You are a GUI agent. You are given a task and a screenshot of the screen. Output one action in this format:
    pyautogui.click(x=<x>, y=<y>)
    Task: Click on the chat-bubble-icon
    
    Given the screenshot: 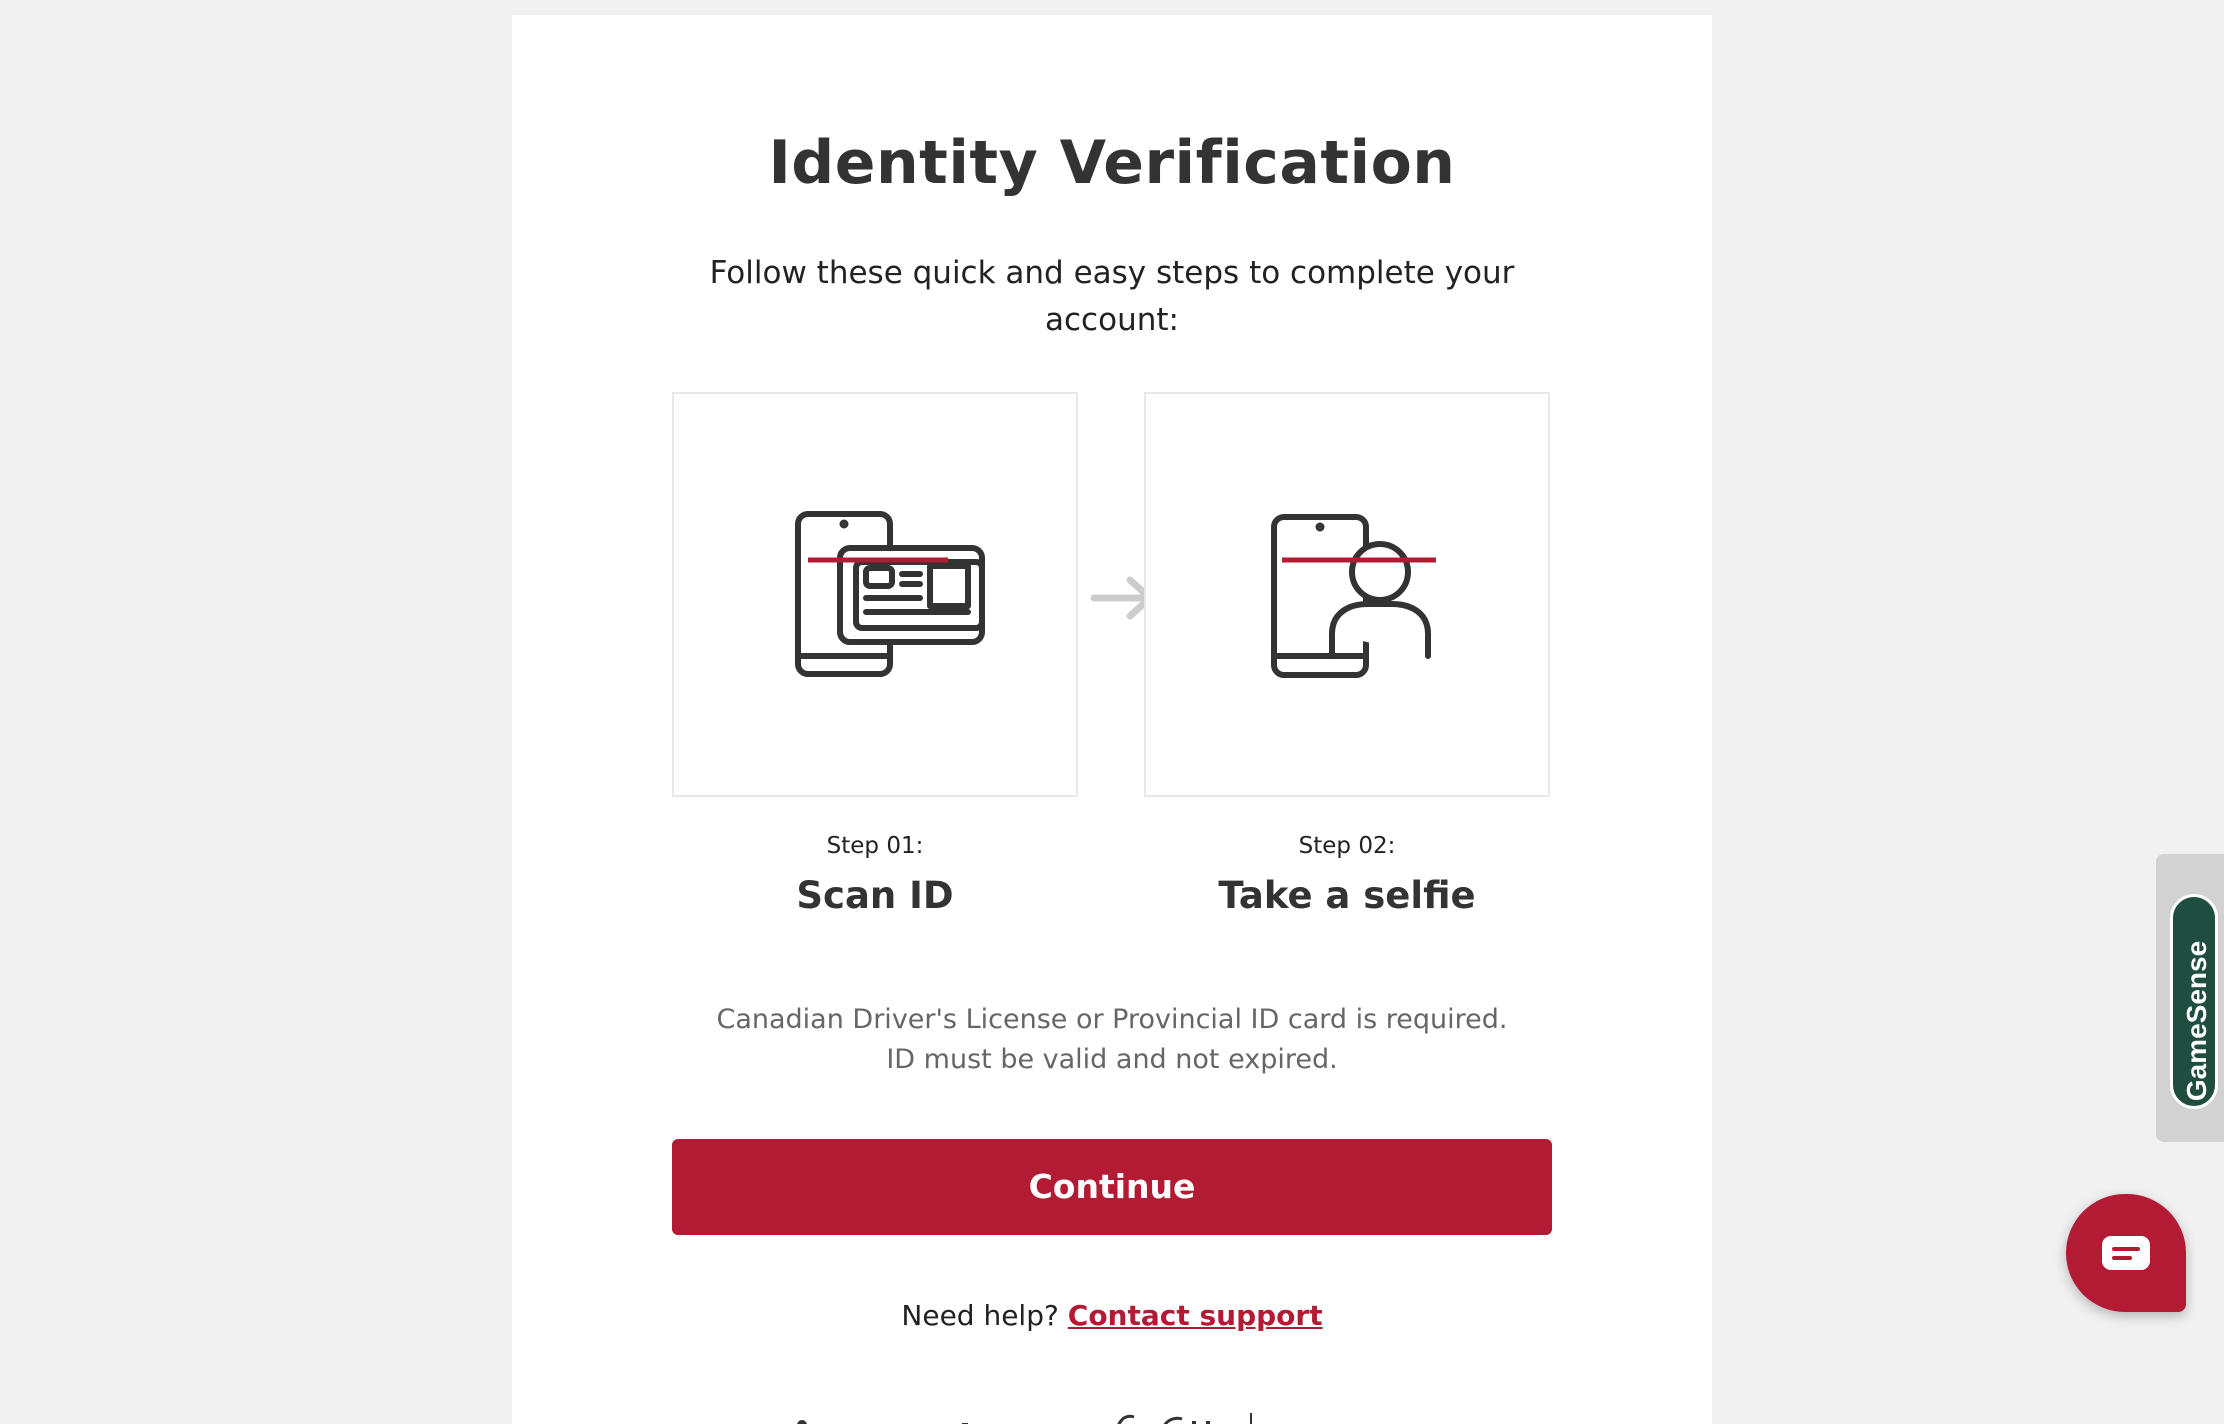 What is the action you would take?
    pyautogui.click(x=2126, y=1253)
    